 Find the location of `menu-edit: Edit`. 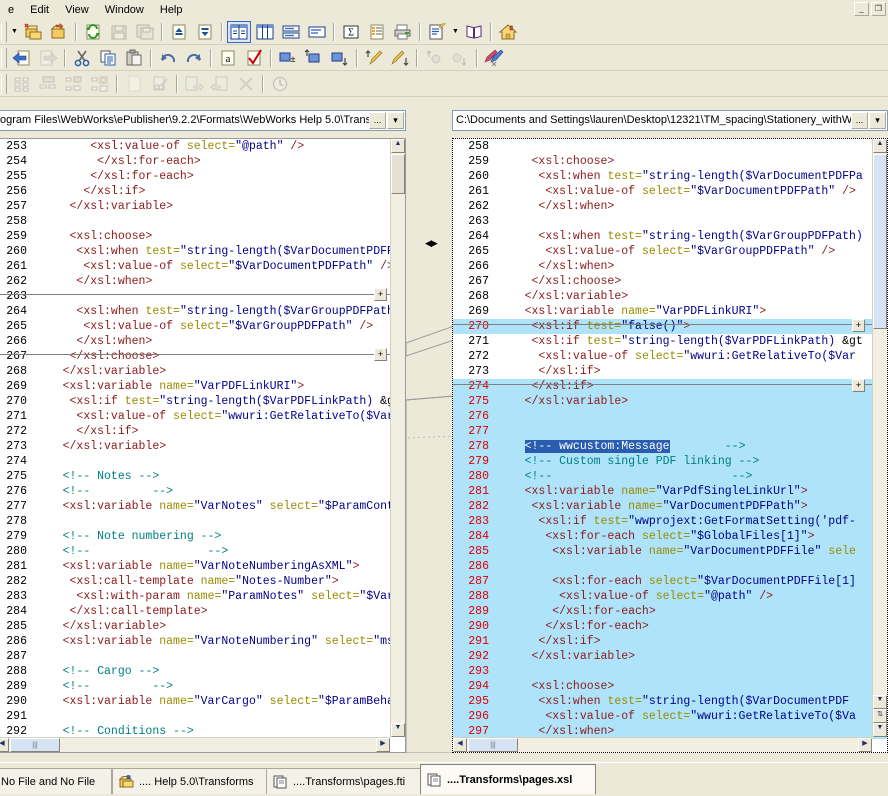

menu-edit: Edit is located at coordinates (39, 10).